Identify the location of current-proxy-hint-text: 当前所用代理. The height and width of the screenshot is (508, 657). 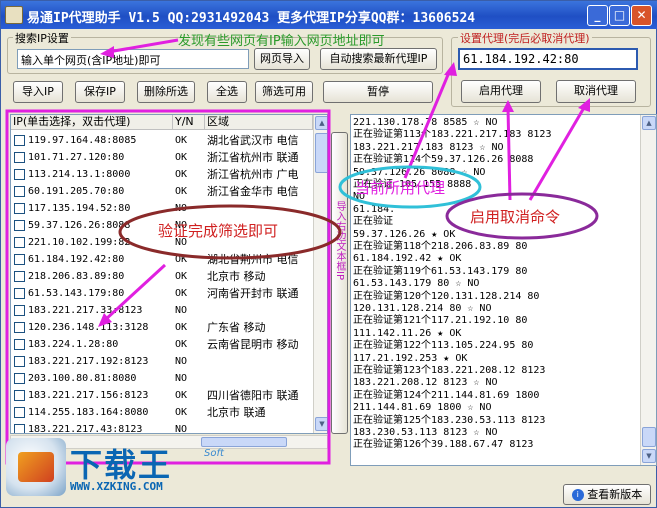
(400, 188).